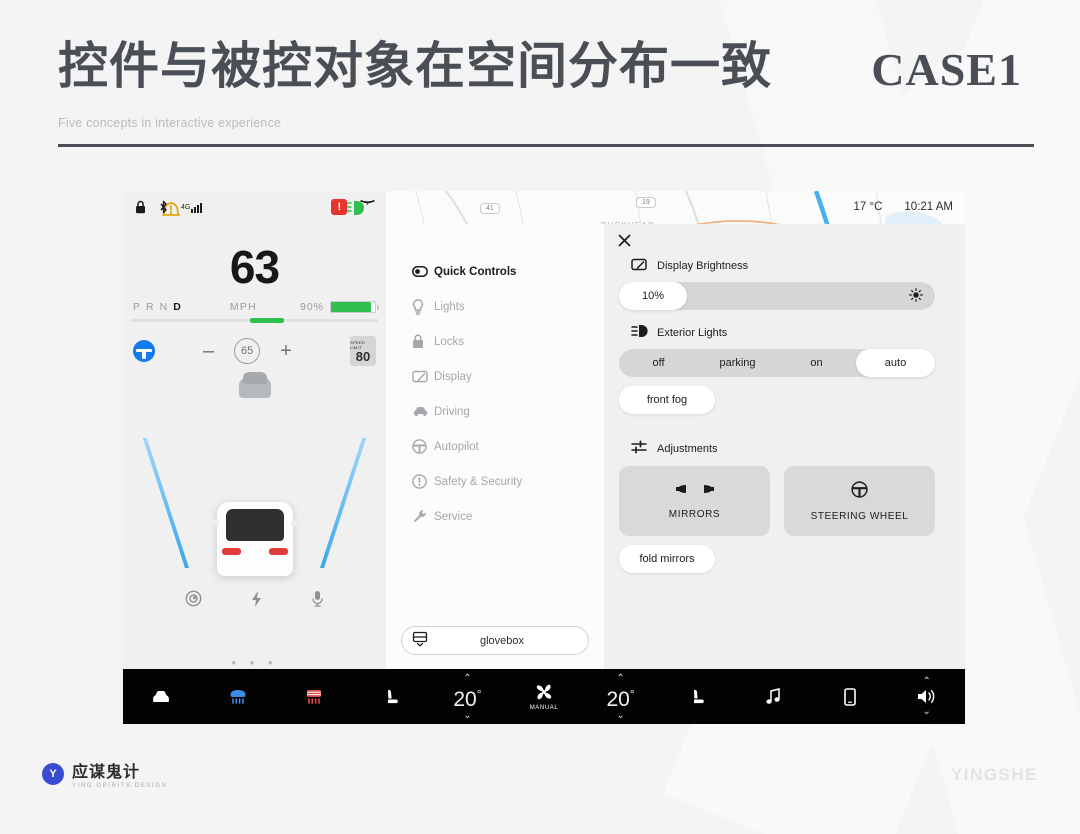 The width and height of the screenshot is (1080, 834). What do you see at coordinates (773, 696) in the screenshot?
I see `media-icon` at bounding box center [773, 696].